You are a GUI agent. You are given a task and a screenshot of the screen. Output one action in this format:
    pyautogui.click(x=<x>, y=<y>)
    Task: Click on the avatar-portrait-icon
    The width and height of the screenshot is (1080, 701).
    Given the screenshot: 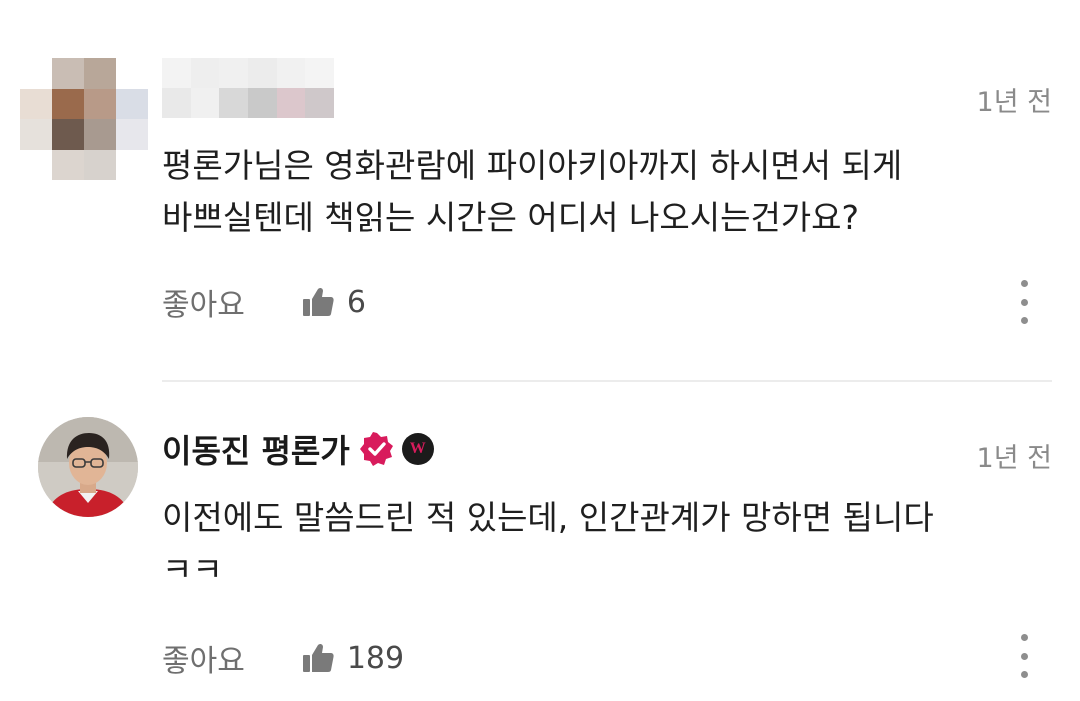 What is the action you would take?
    pyautogui.click(x=88, y=467)
    